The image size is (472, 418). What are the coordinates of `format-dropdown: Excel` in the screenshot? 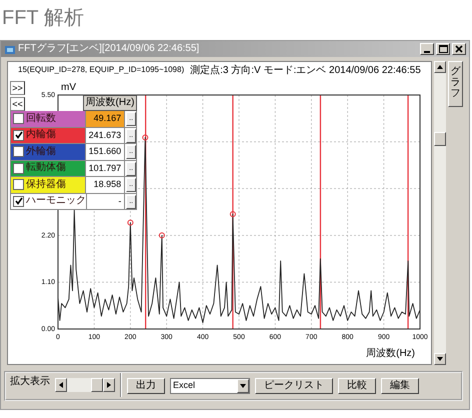 It's located at (210, 386).